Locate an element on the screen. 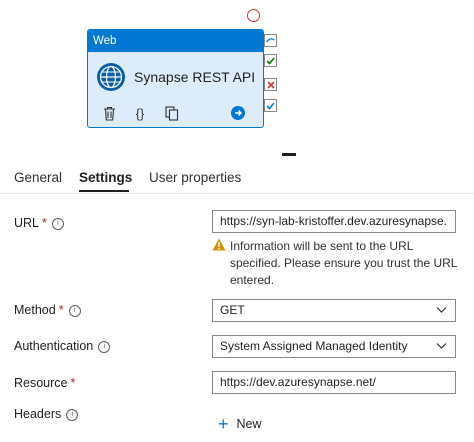 The image size is (474, 442). add-header-button: + New is located at coordinates (240, 424).